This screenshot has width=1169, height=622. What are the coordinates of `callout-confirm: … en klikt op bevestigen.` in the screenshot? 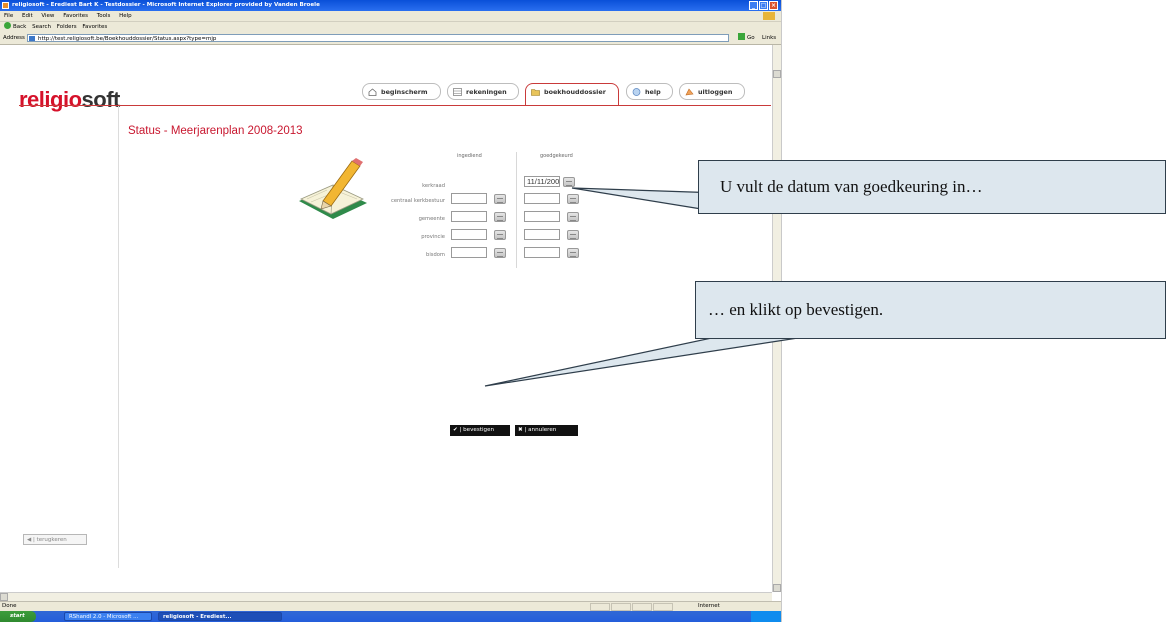 It's located at (930, 310).